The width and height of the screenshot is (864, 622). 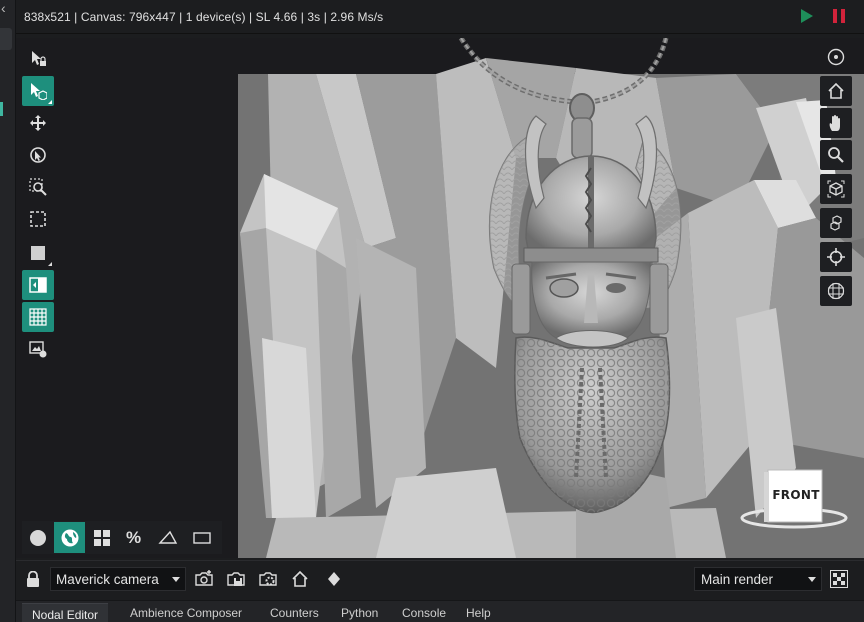 I want to click on home-icon, so click(x=836, y=90).